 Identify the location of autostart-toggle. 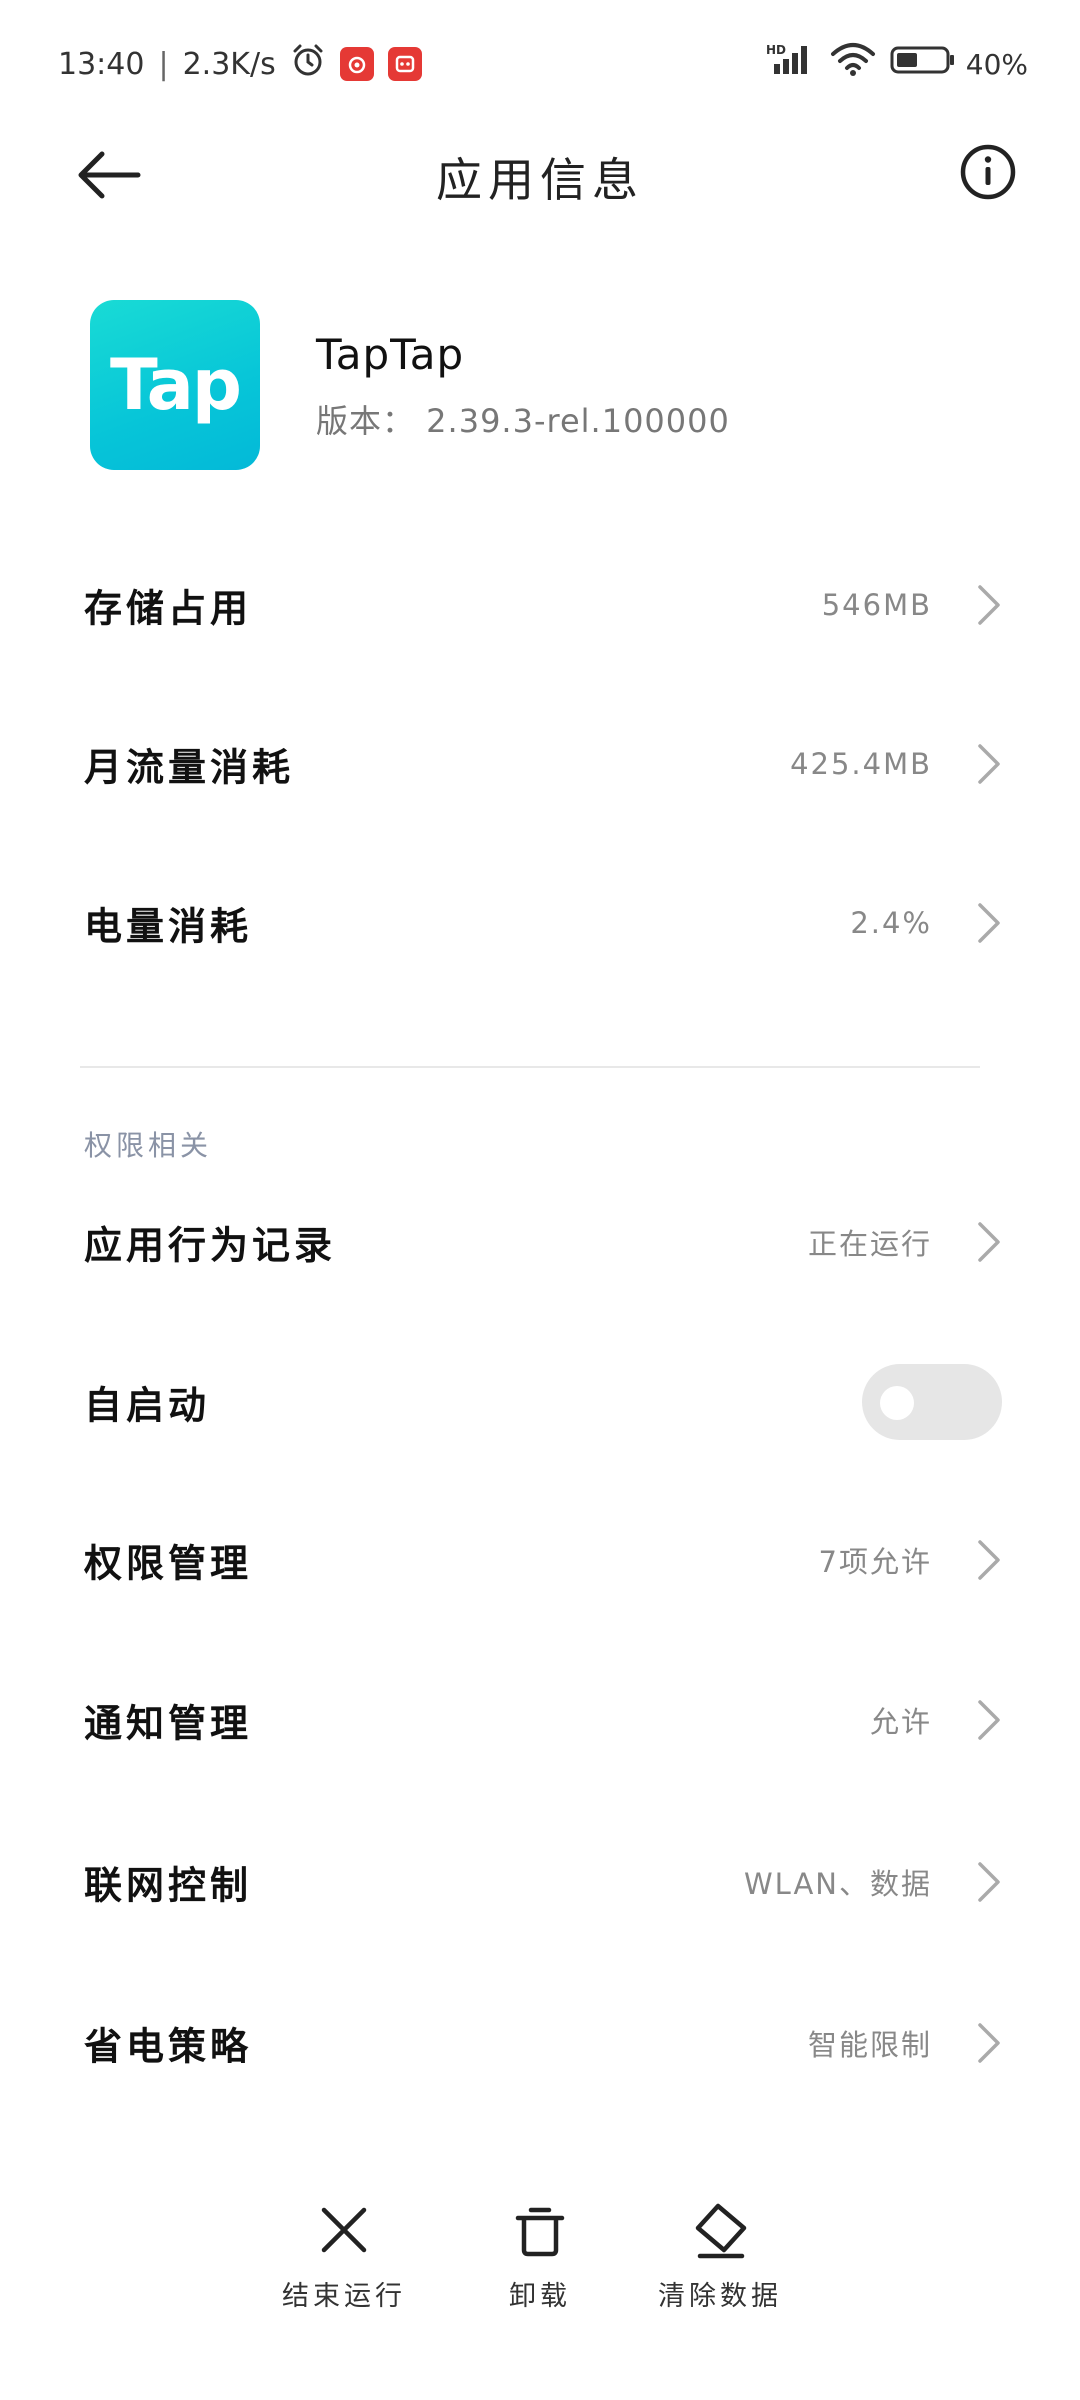
(932, 1402).